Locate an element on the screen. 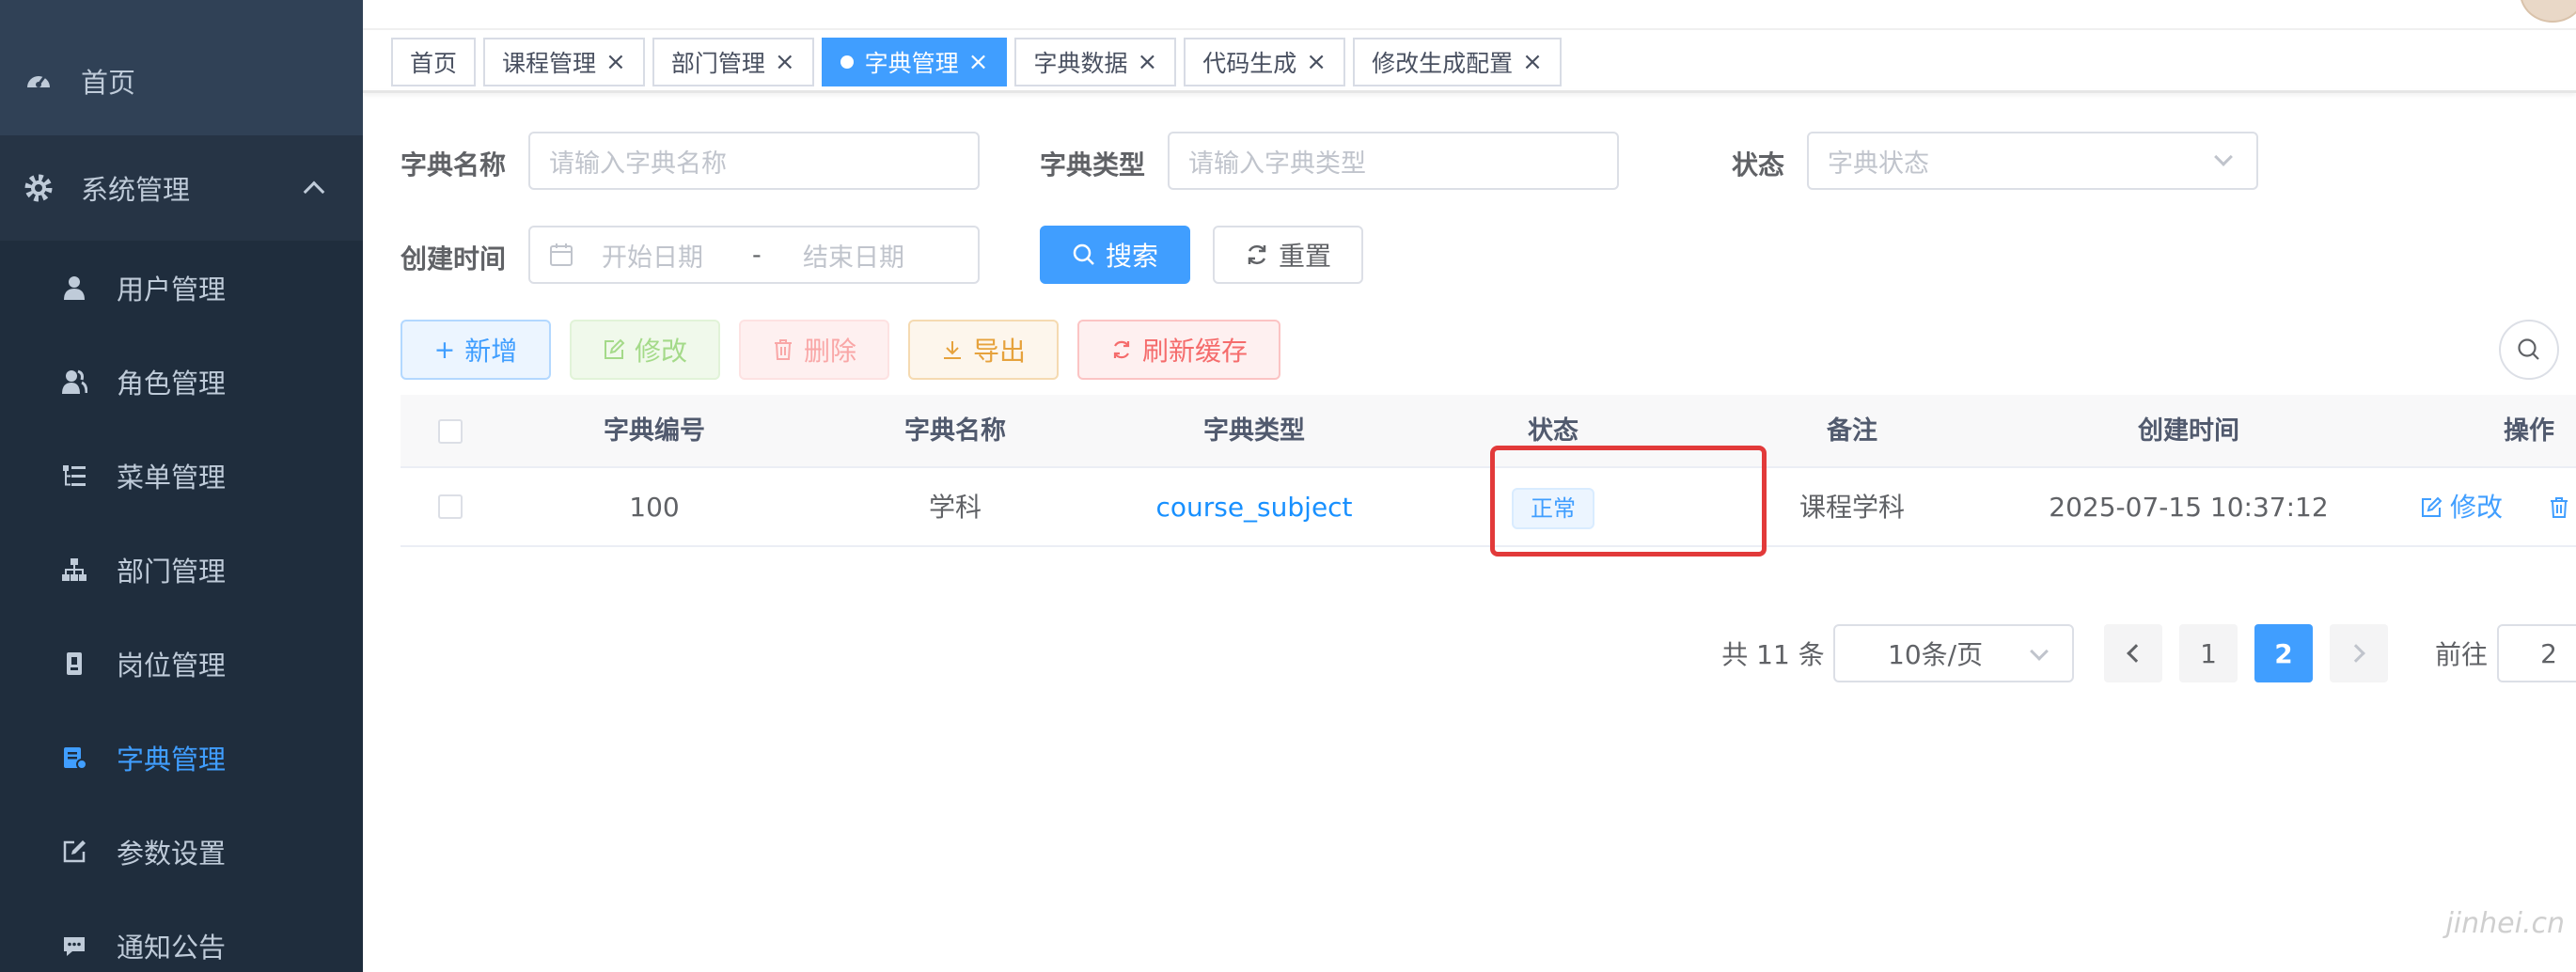 The image size is (2576, 972). add-button: + 新增 is located at coordinates (476, 350).